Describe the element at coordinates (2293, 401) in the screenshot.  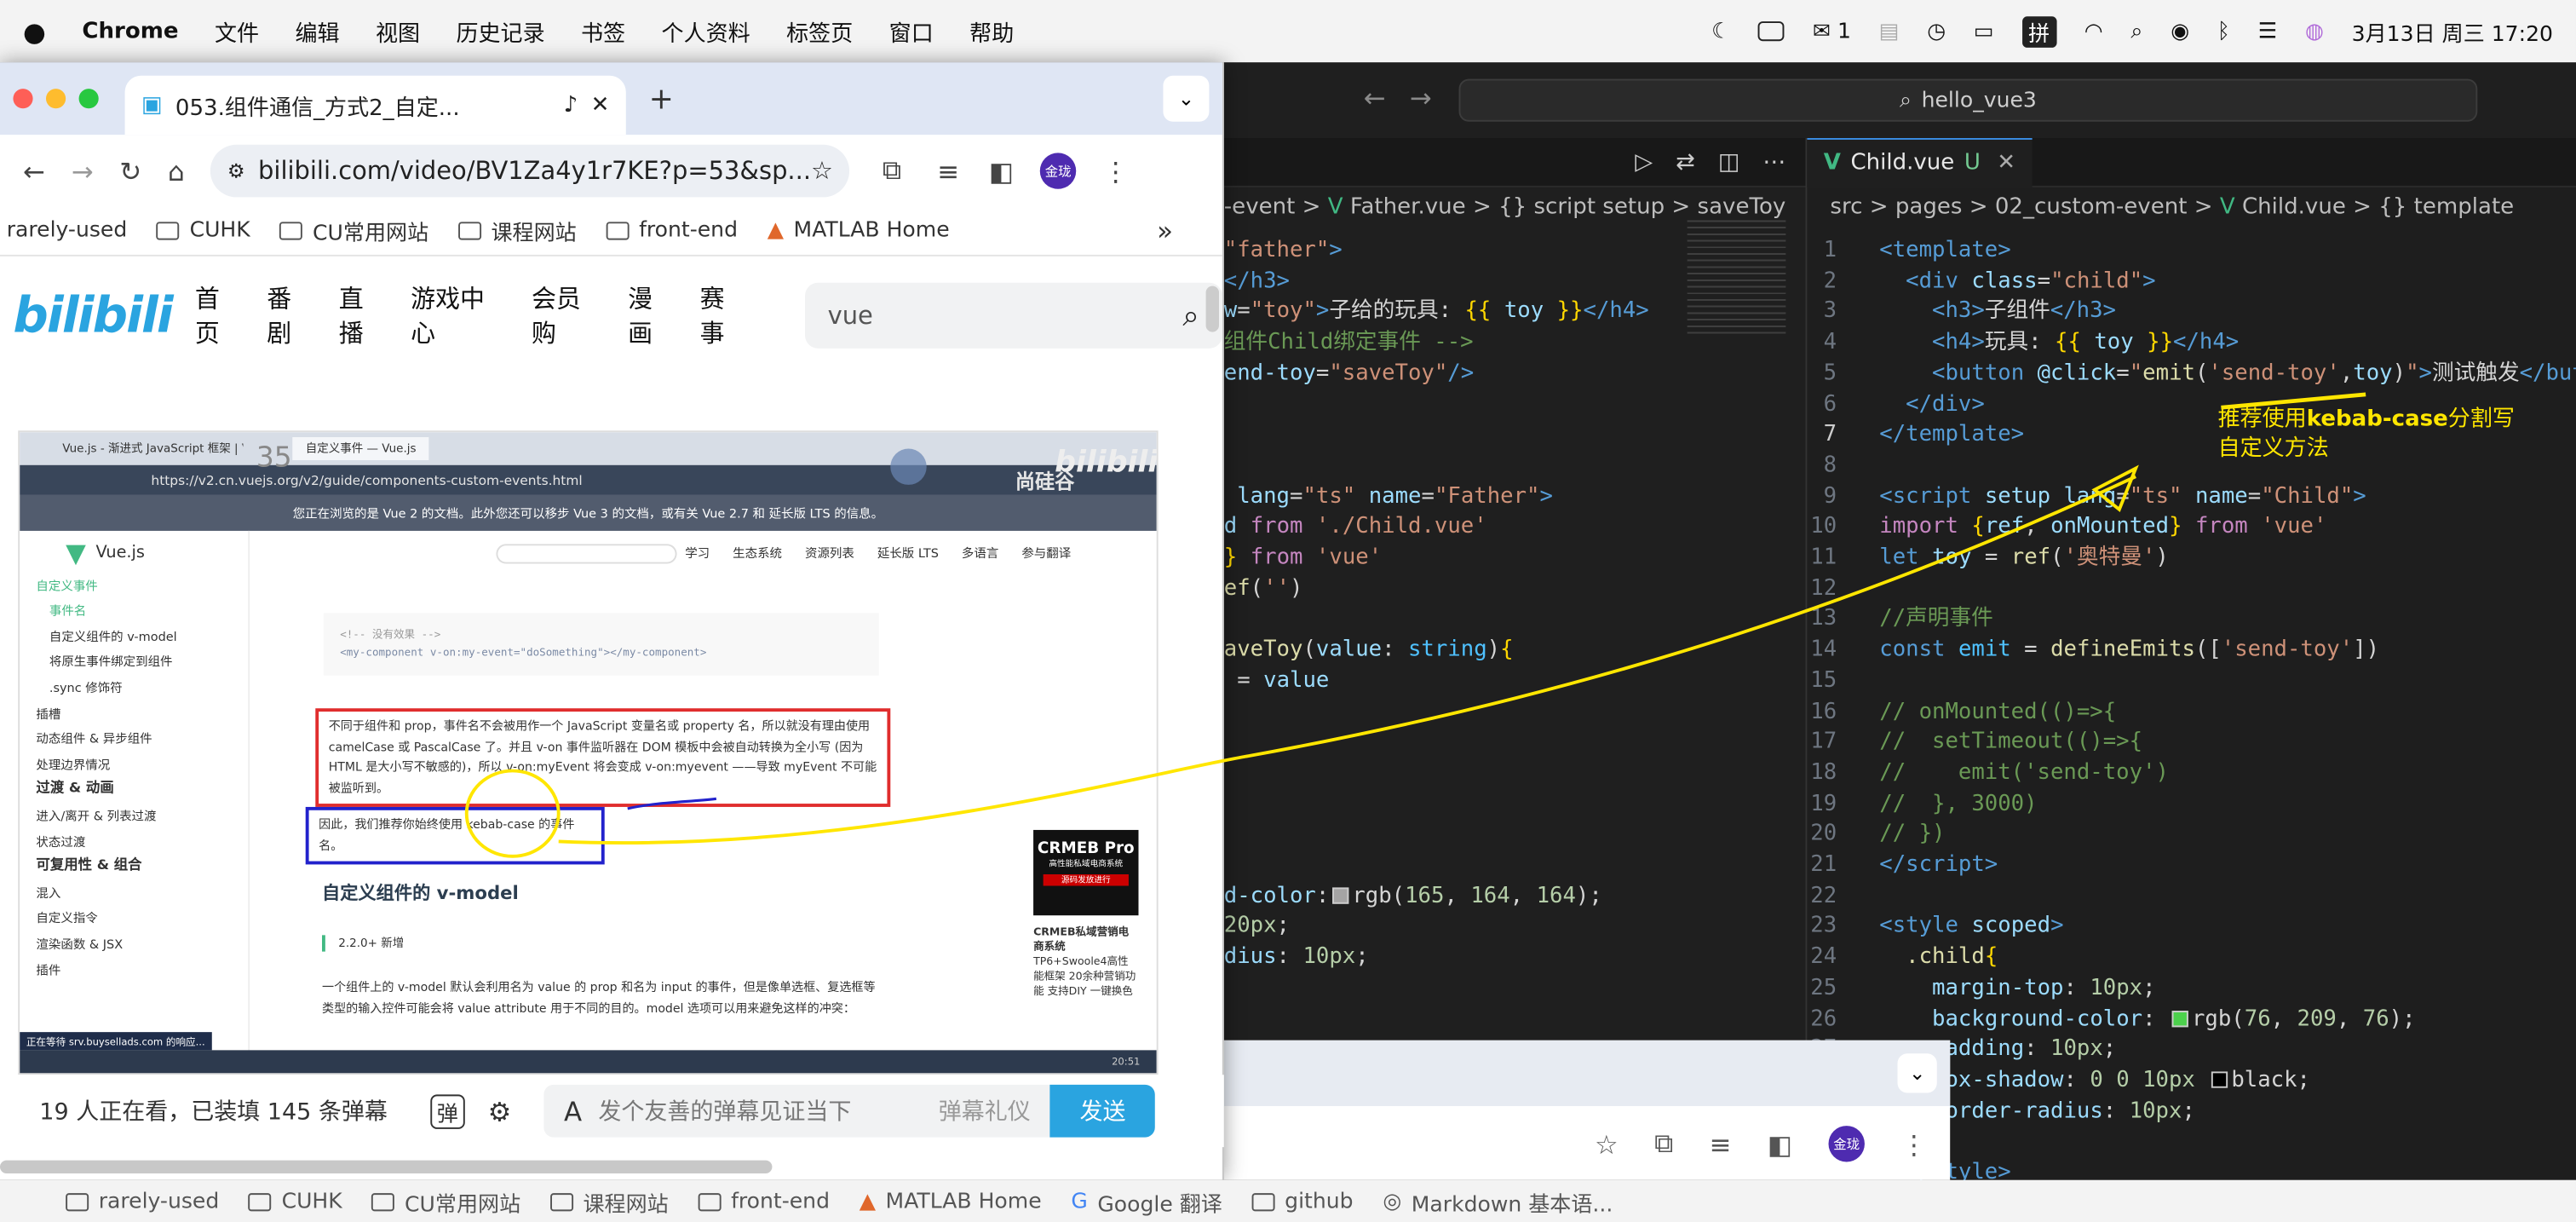
I see `annotation-underline` at that location.